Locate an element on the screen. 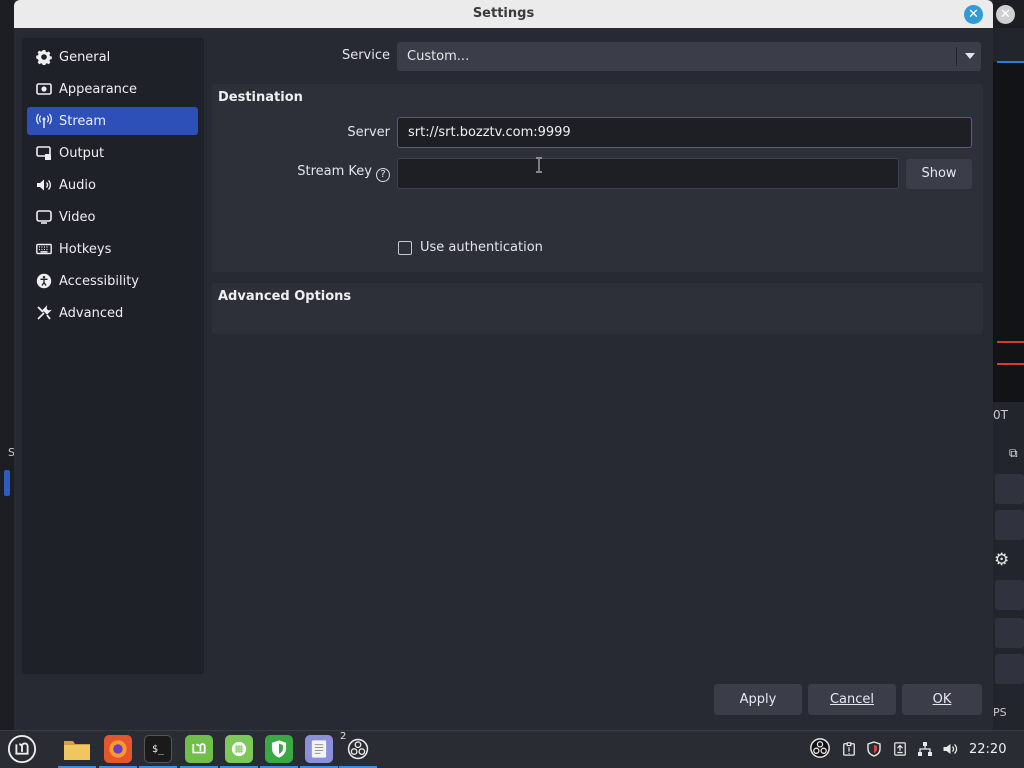  shield-icon is located at coordinates (279, 749).